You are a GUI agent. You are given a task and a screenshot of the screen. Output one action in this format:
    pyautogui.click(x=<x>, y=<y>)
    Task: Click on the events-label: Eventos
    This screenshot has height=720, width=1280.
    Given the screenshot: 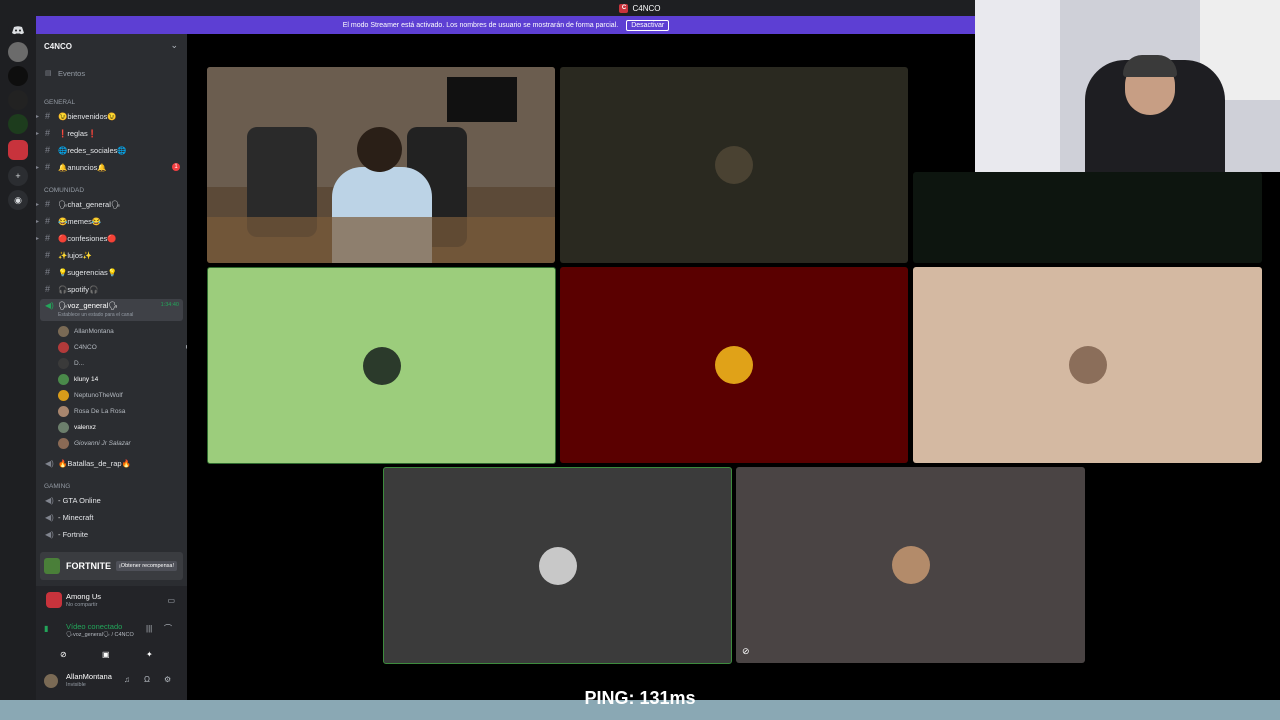 What is the action you would take?
    pyautogui.click(x=72, y=73)
    